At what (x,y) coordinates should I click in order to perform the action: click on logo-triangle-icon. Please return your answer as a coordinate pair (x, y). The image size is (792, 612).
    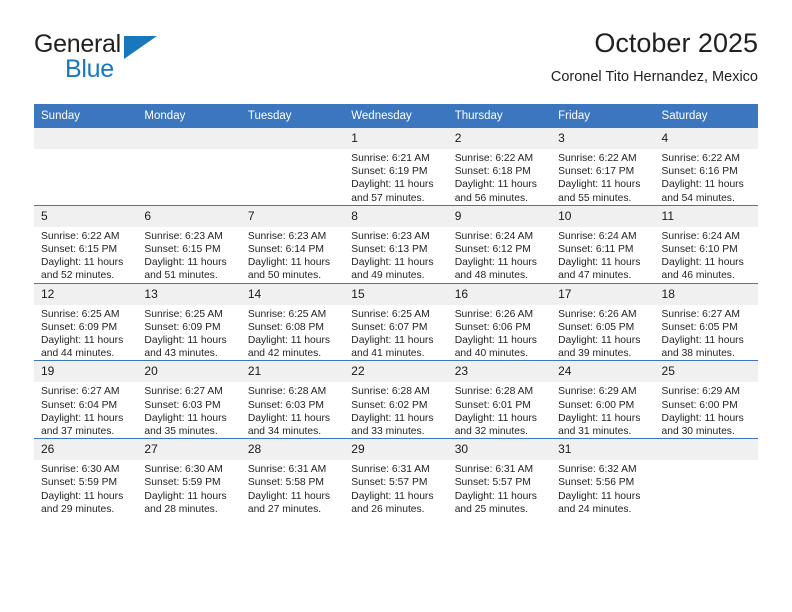
    Looking at the image, I should click on (140, 47).